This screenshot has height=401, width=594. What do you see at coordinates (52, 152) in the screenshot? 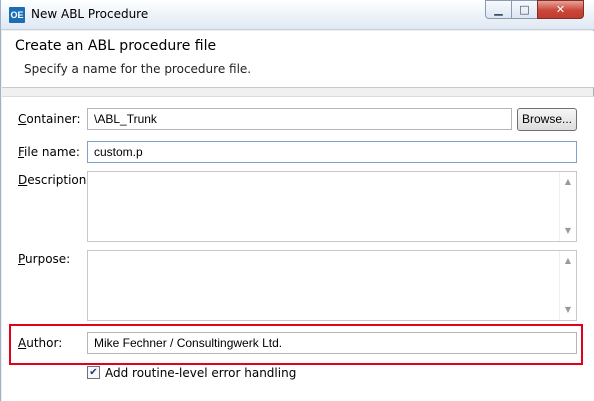
I see `file-name-label-text: ile name:` at bounding box center [52, 152].